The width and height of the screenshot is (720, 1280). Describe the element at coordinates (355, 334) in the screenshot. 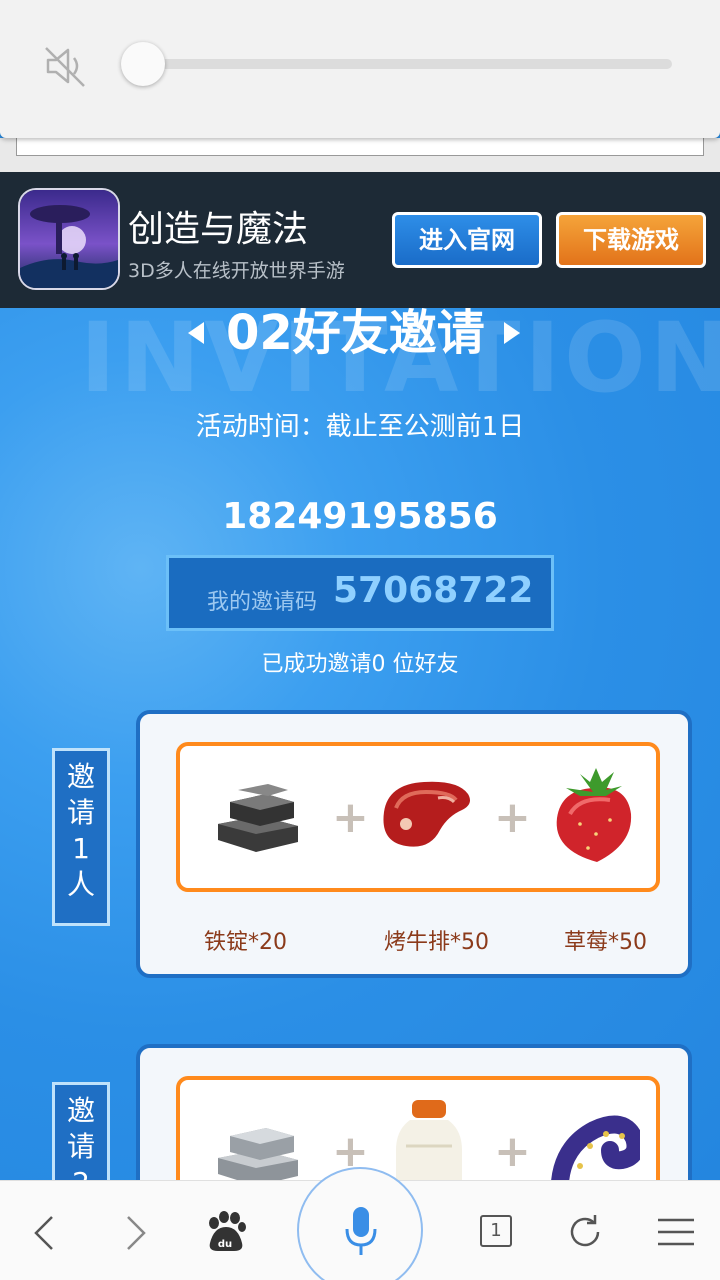

I see `section-title: 02好友邀请` at that location.